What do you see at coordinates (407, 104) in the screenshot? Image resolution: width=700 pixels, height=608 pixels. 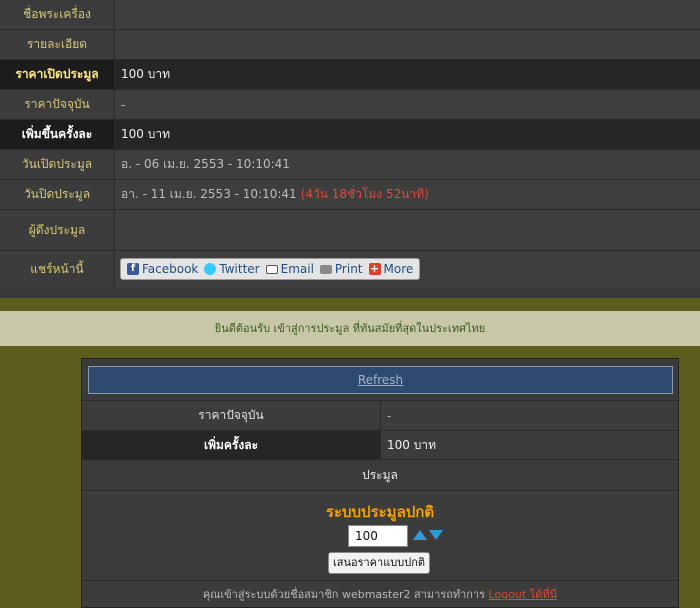 I see `current-price-cell: -` at bounding box center [407, 104].